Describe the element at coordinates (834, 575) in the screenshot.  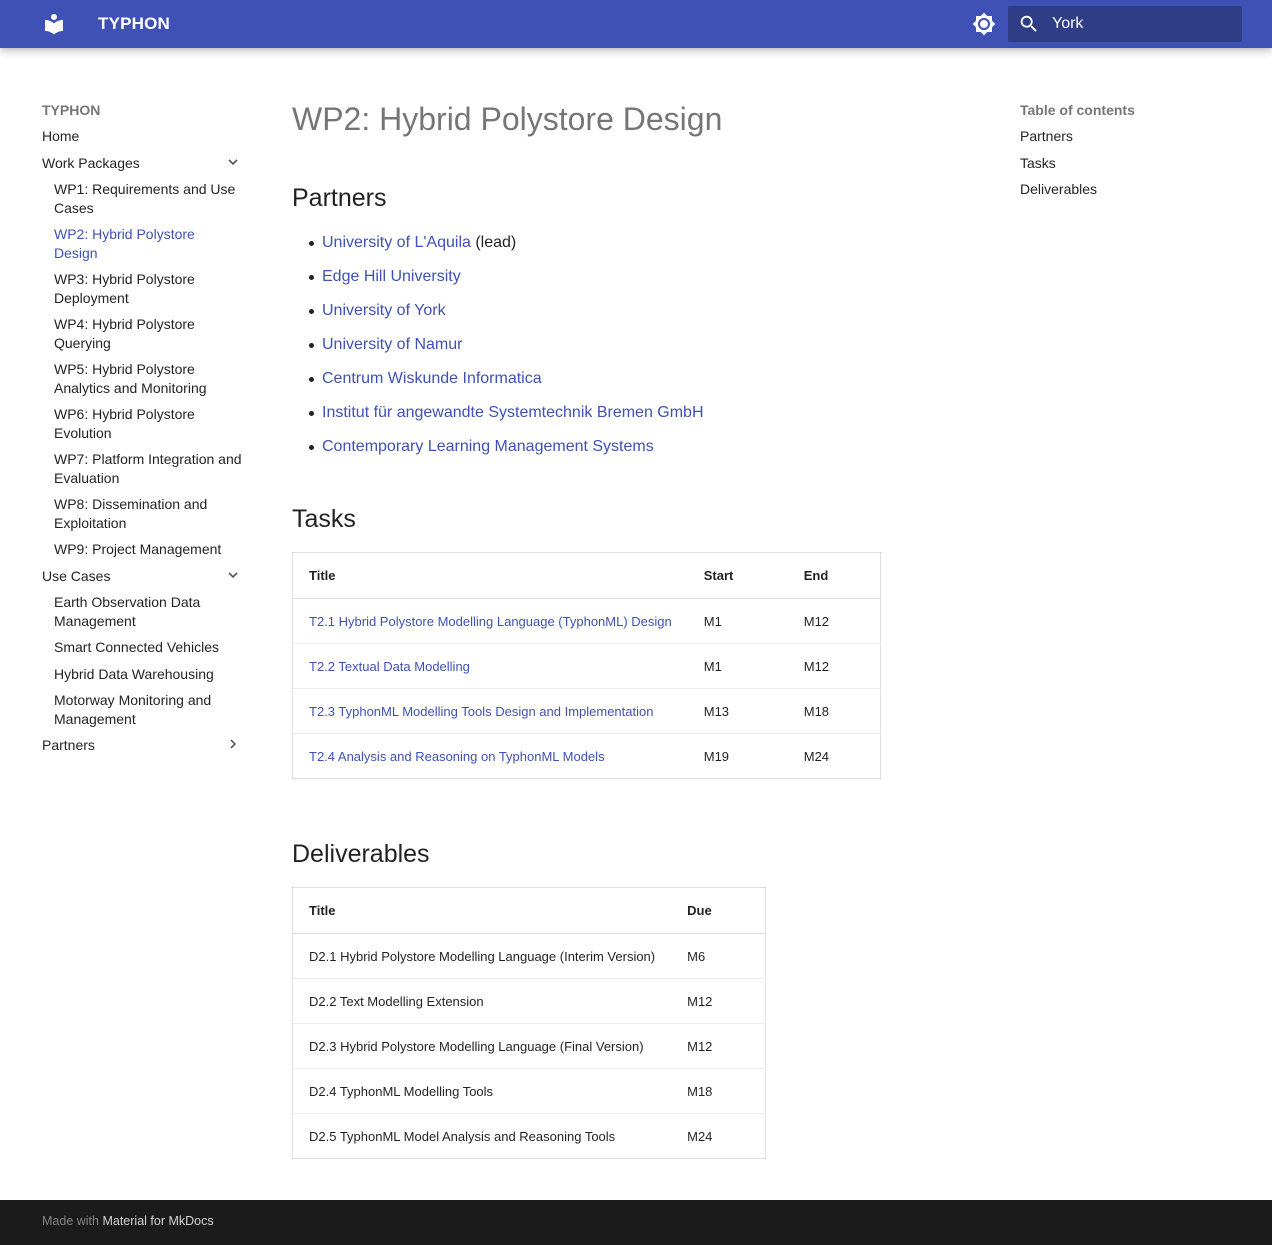
I see `column-header: End` at that location.